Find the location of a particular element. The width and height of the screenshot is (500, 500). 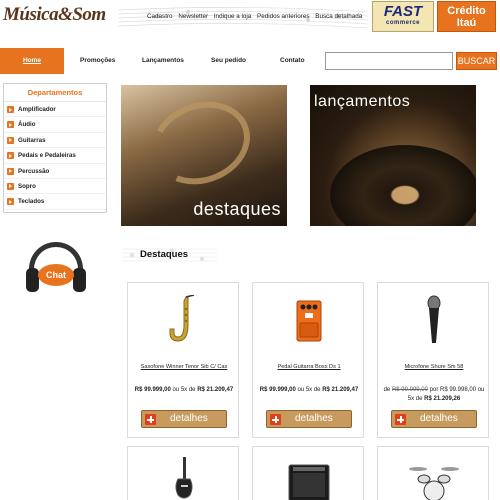

search-input is located at coordinates (389, 61).